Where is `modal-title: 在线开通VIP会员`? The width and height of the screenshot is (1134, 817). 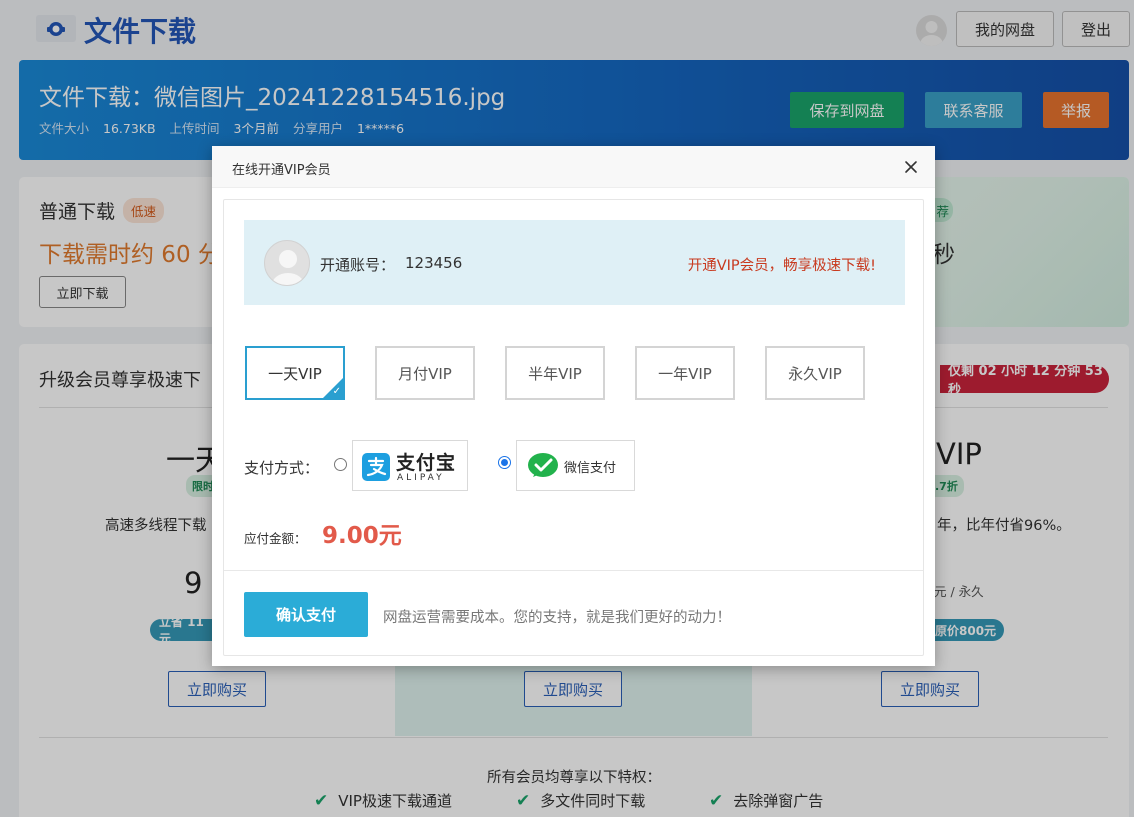
modal-title: 在线开通VIP会员 is located at coordinates (281, 170).